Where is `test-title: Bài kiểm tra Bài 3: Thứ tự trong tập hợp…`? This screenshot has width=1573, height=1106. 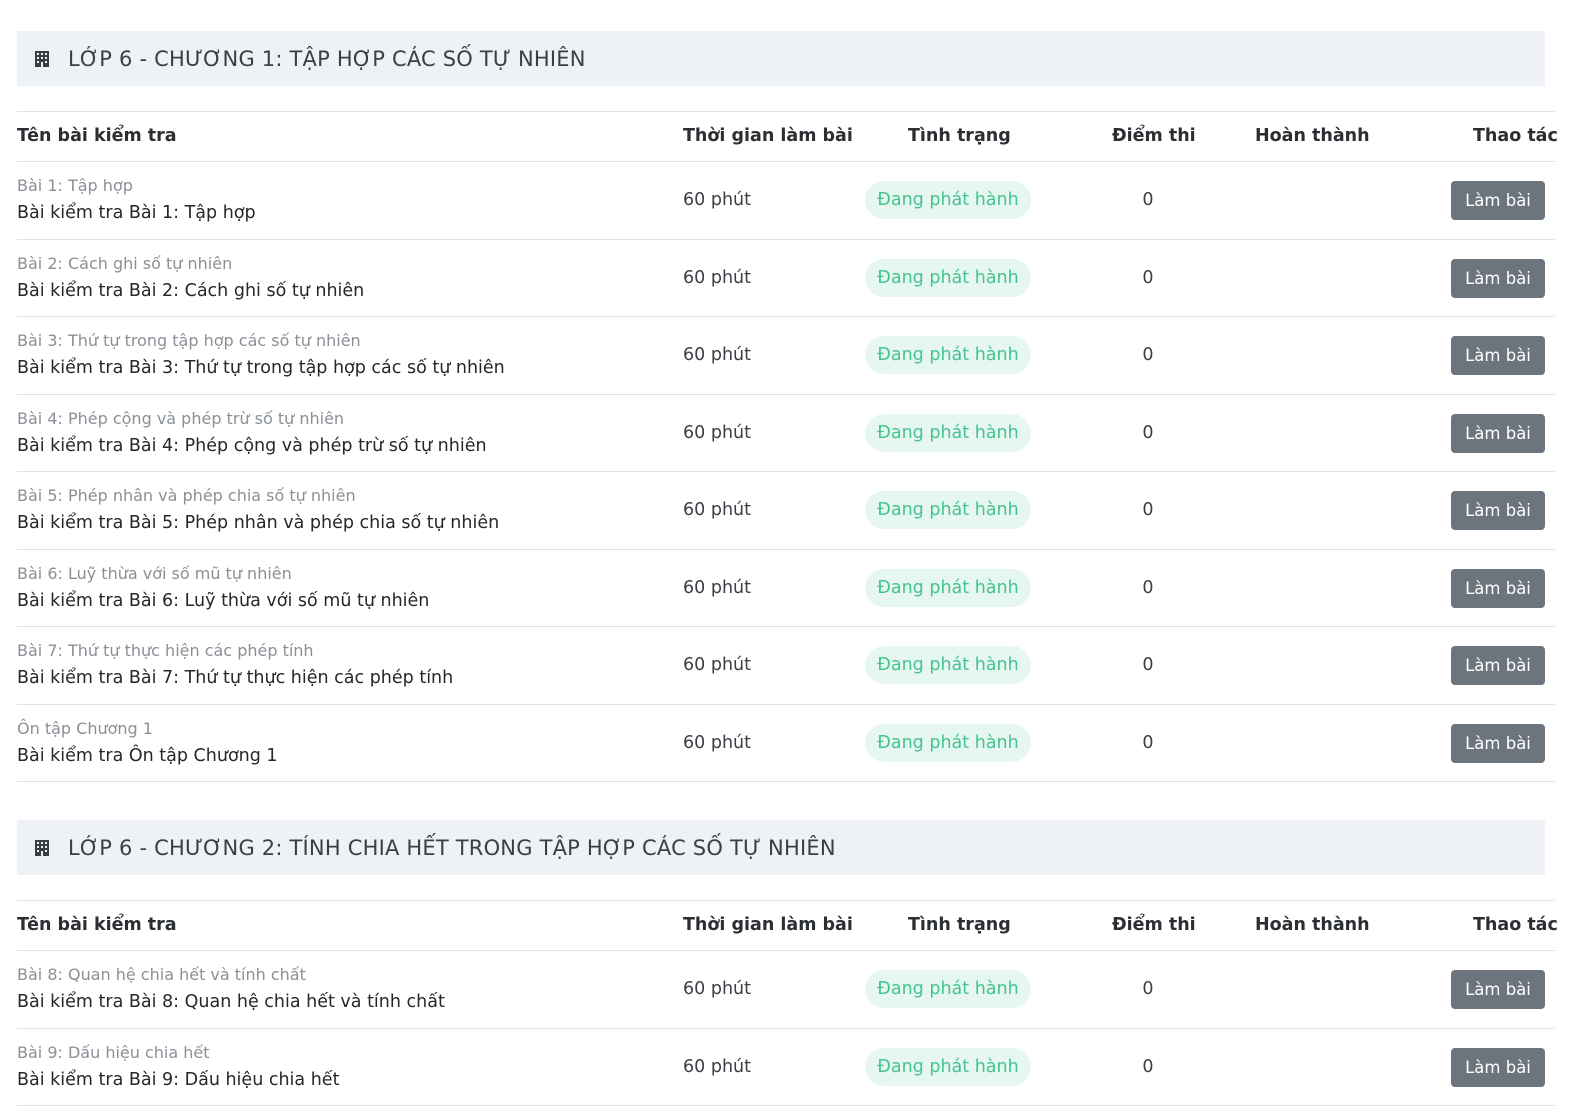 test-title: Bài kiểm tra Bài 3: Thứ tự trong tập hợp… is located at coordinates (261, 368).